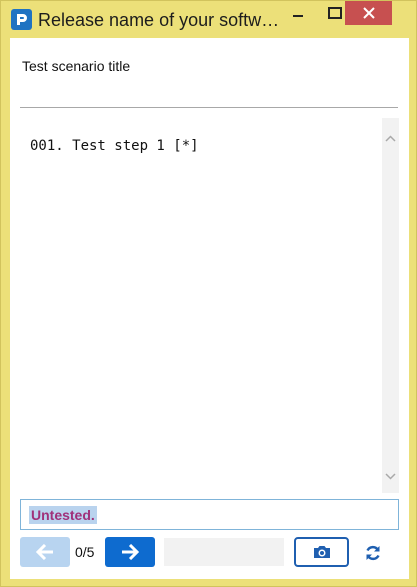 The height and width of the screenshot is (587, 417). I want to click on screenshot-button, so click(321, 552).